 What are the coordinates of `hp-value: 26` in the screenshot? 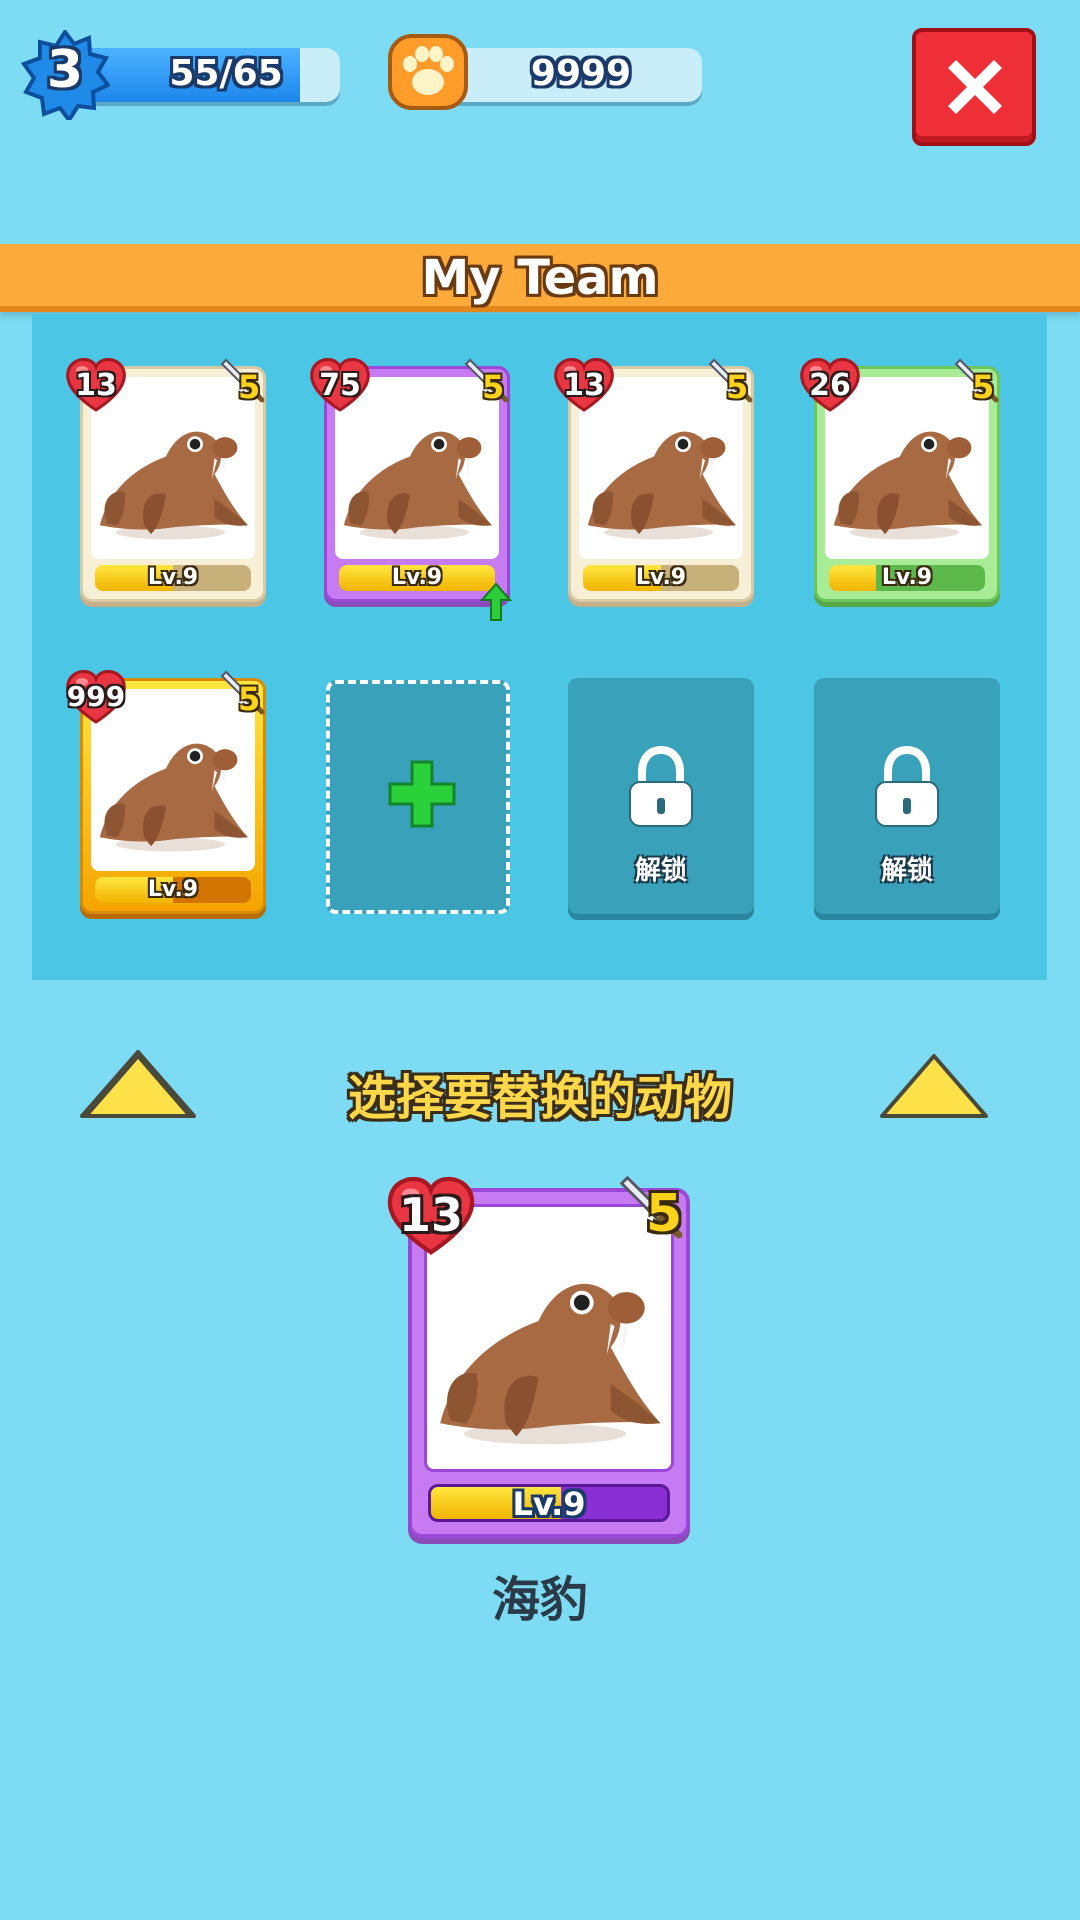 It's located at (830, 385).